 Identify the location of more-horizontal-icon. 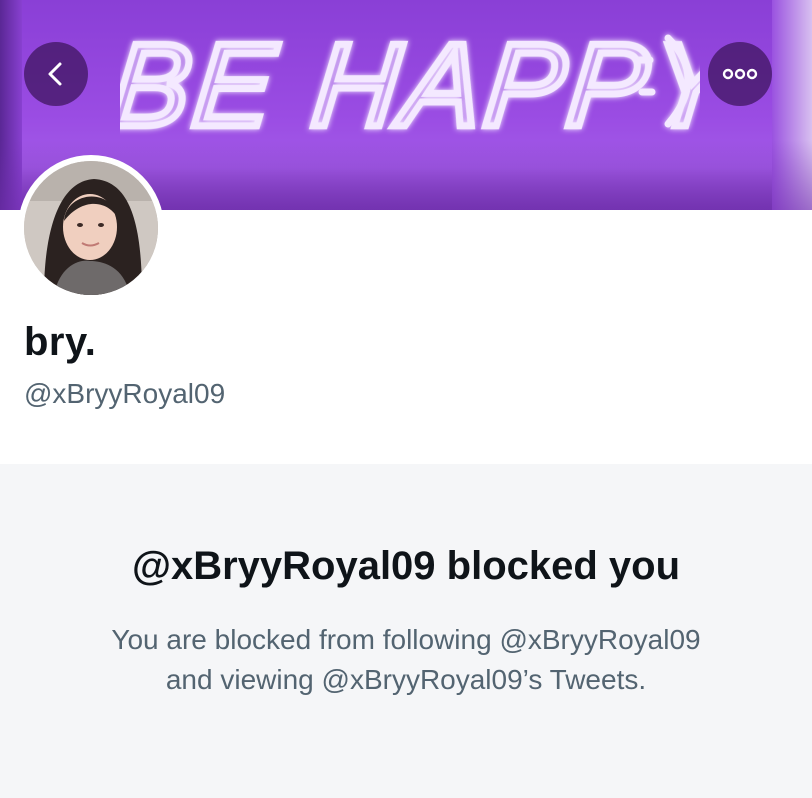
(740, 74).